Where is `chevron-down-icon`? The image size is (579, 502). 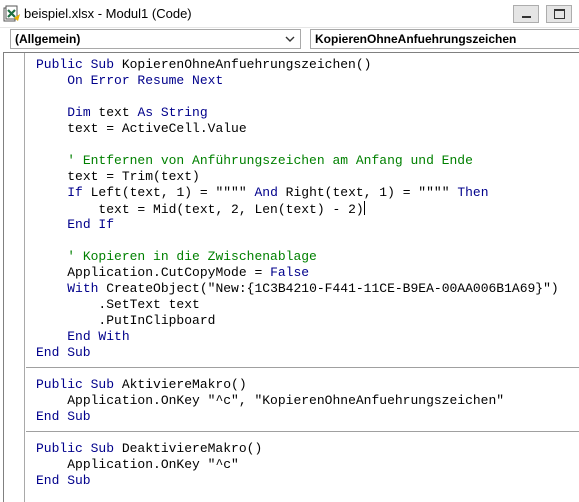
chevron-down-icon is located at coordinates (290, 39).